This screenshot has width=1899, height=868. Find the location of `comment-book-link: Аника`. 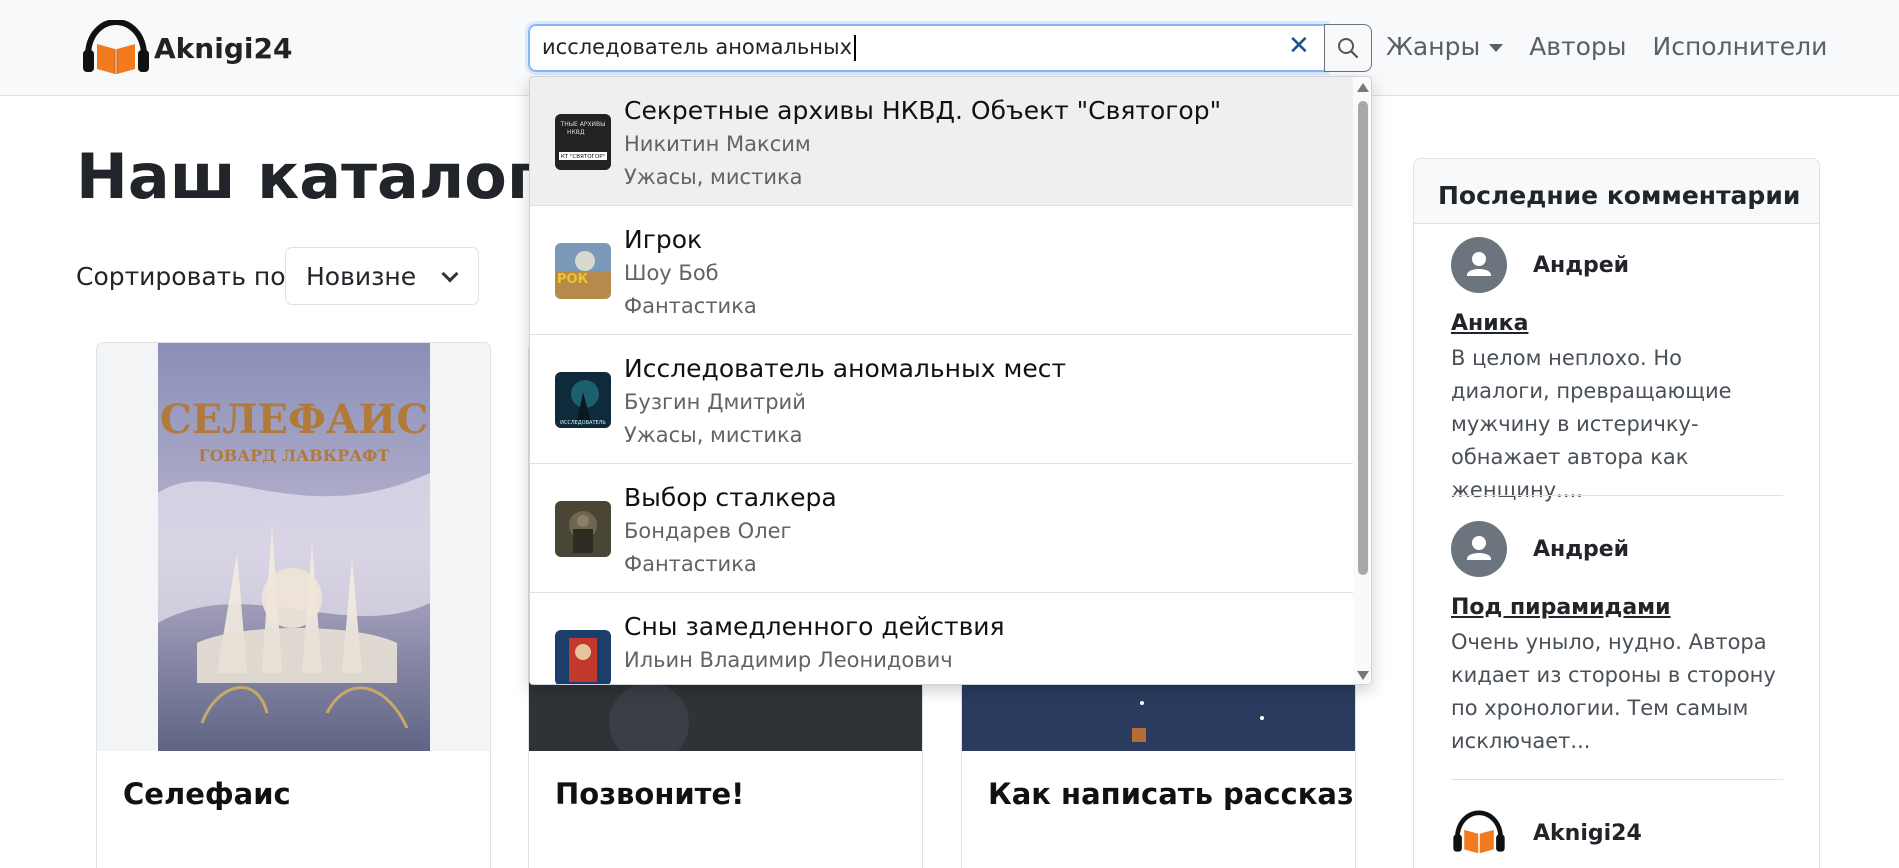

comment-book-link: Аника is located at coordinates (1617, 323).